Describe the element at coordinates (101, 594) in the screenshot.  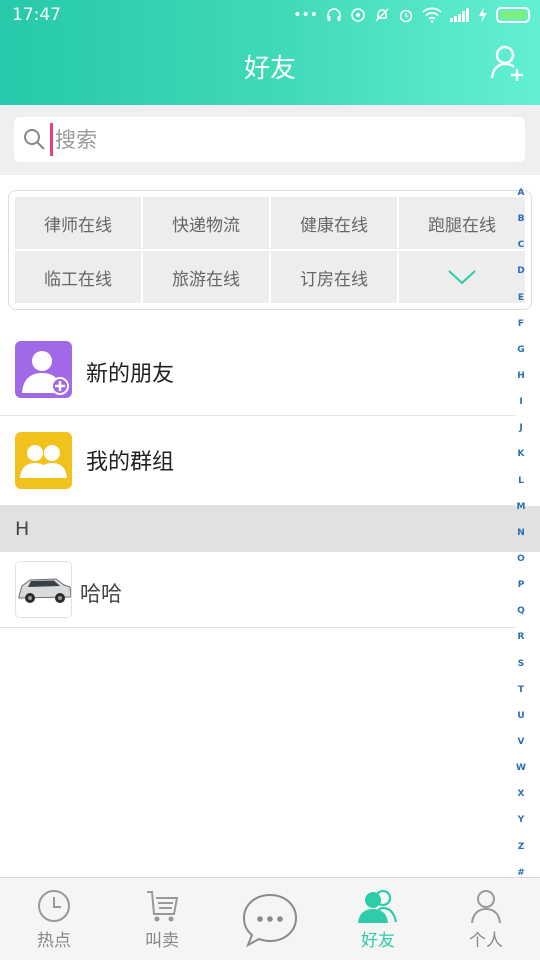
I see `contact-name: 哈哈` at that location.